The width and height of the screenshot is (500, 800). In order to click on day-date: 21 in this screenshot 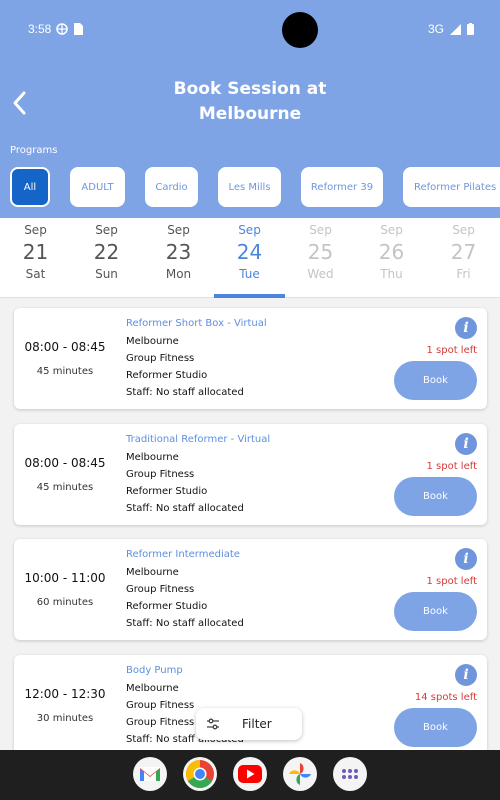, I will do `click(35, 252)`.